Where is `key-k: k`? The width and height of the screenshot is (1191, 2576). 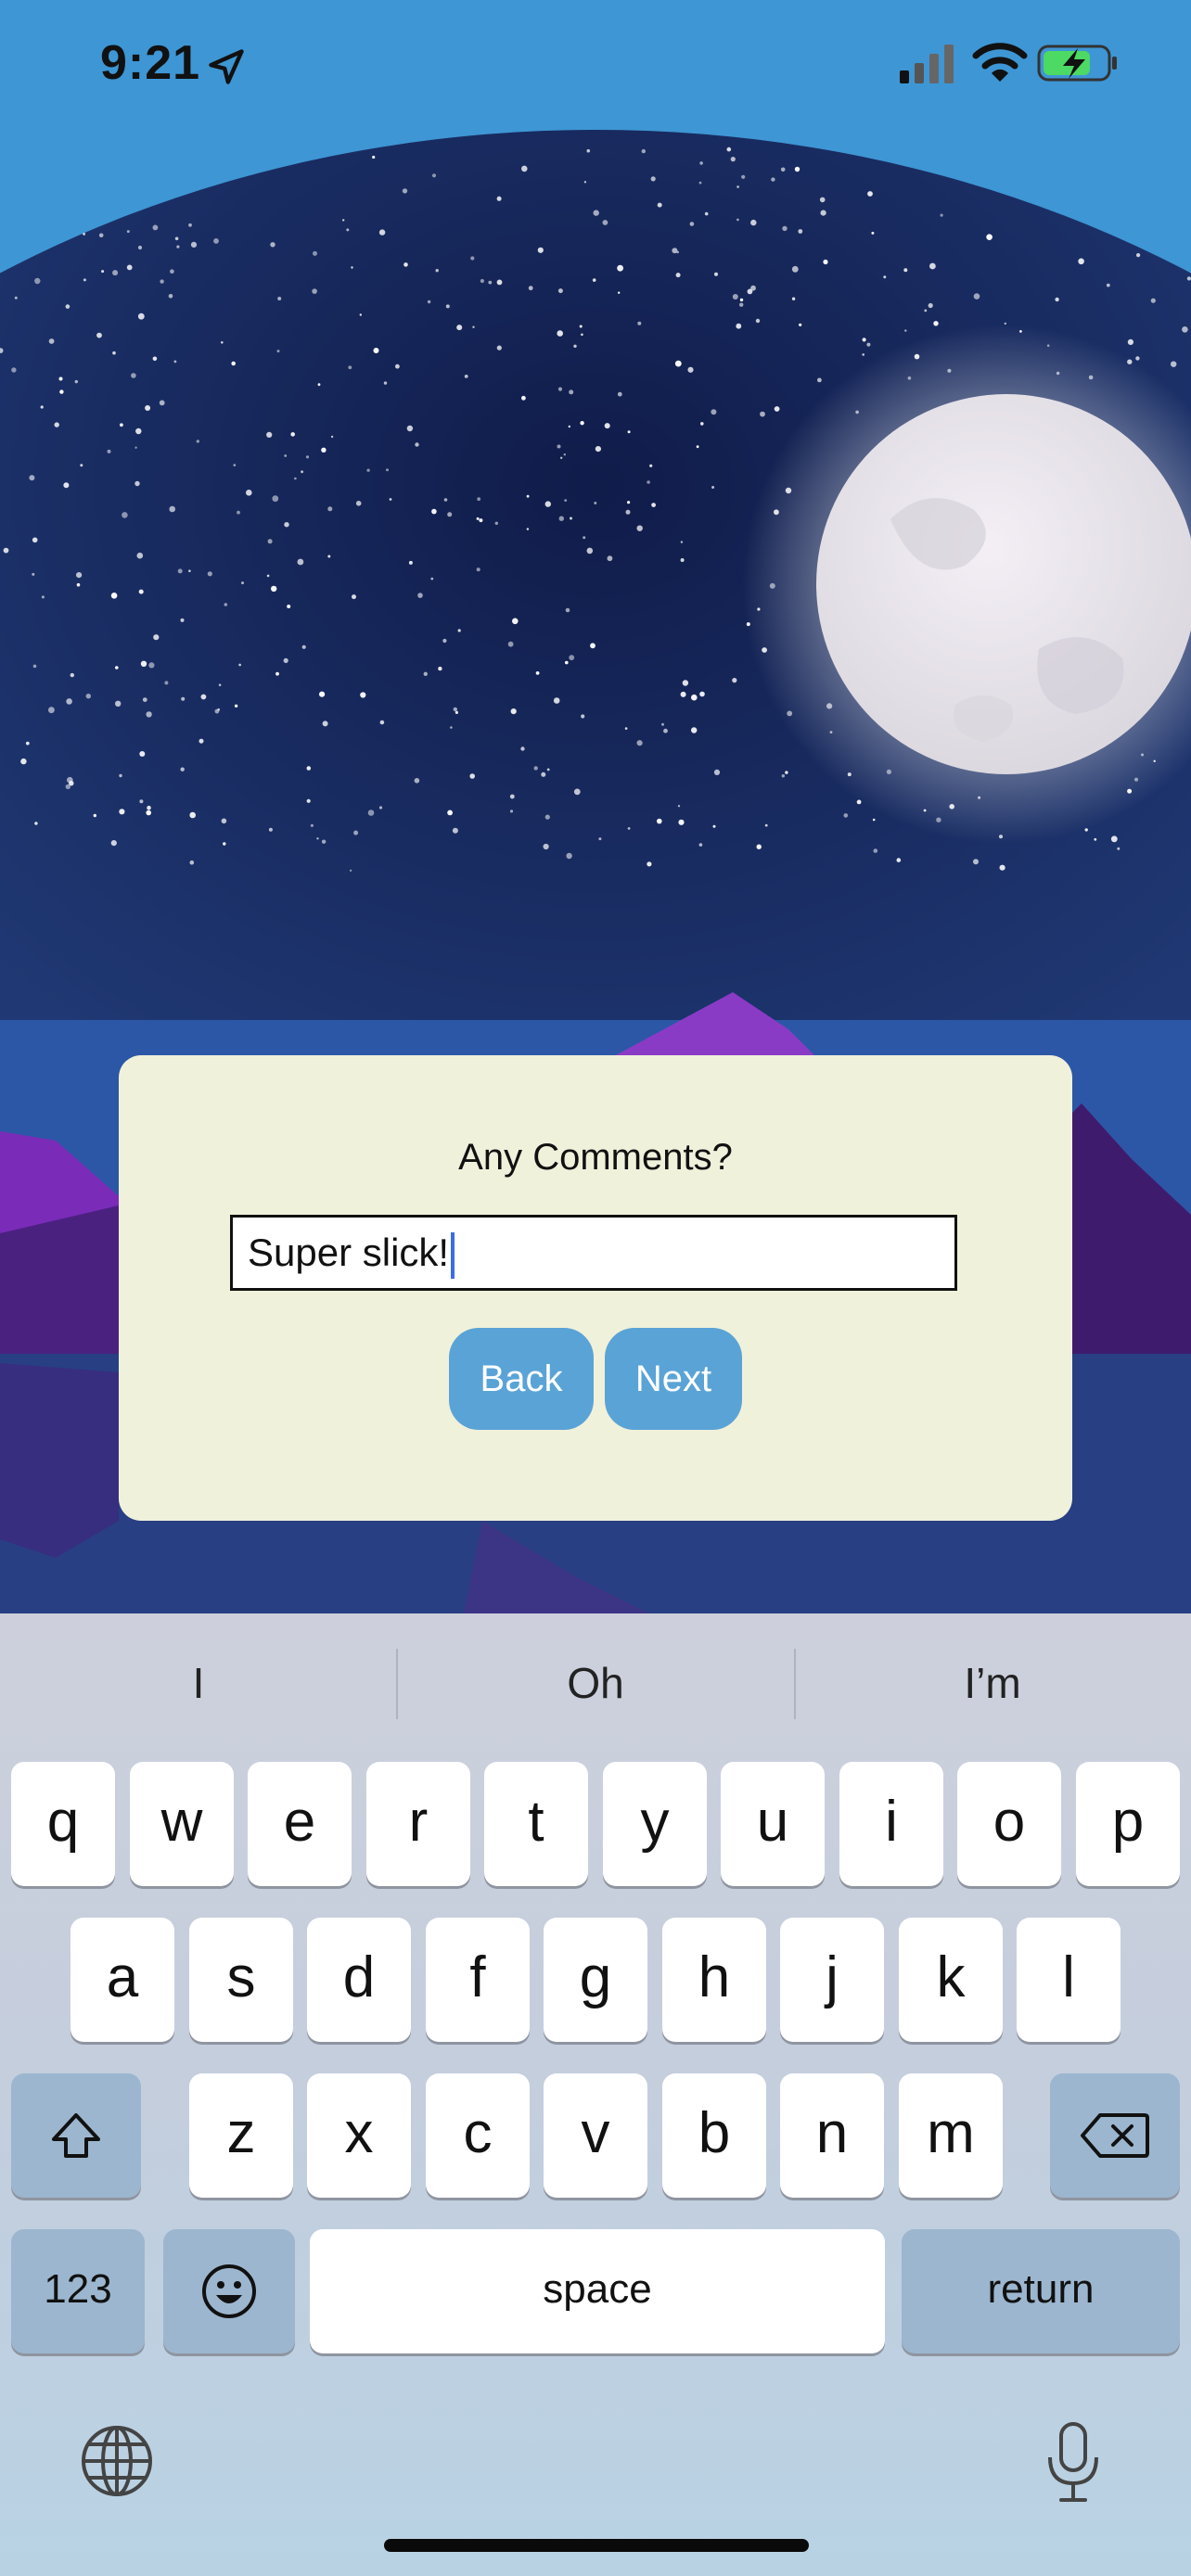 key-k: k is located at coordinates (951, 1980).